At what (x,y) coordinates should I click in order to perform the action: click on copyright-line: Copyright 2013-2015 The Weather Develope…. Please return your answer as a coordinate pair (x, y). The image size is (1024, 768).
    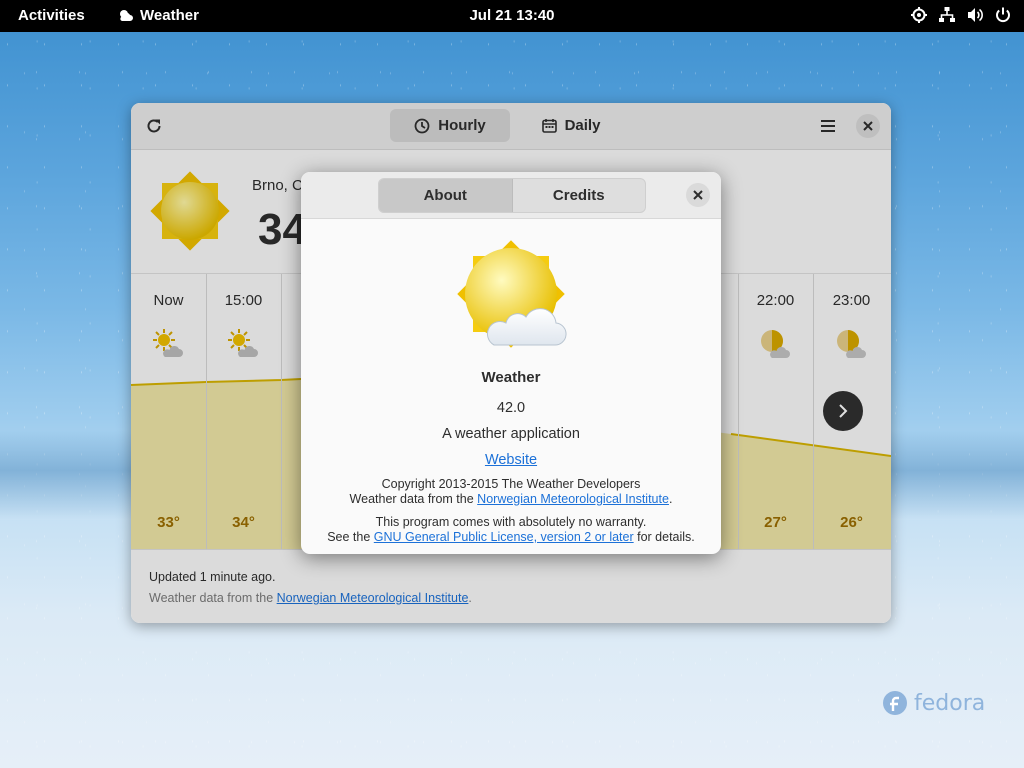
    Looking at the image, I should click on (511, 484).